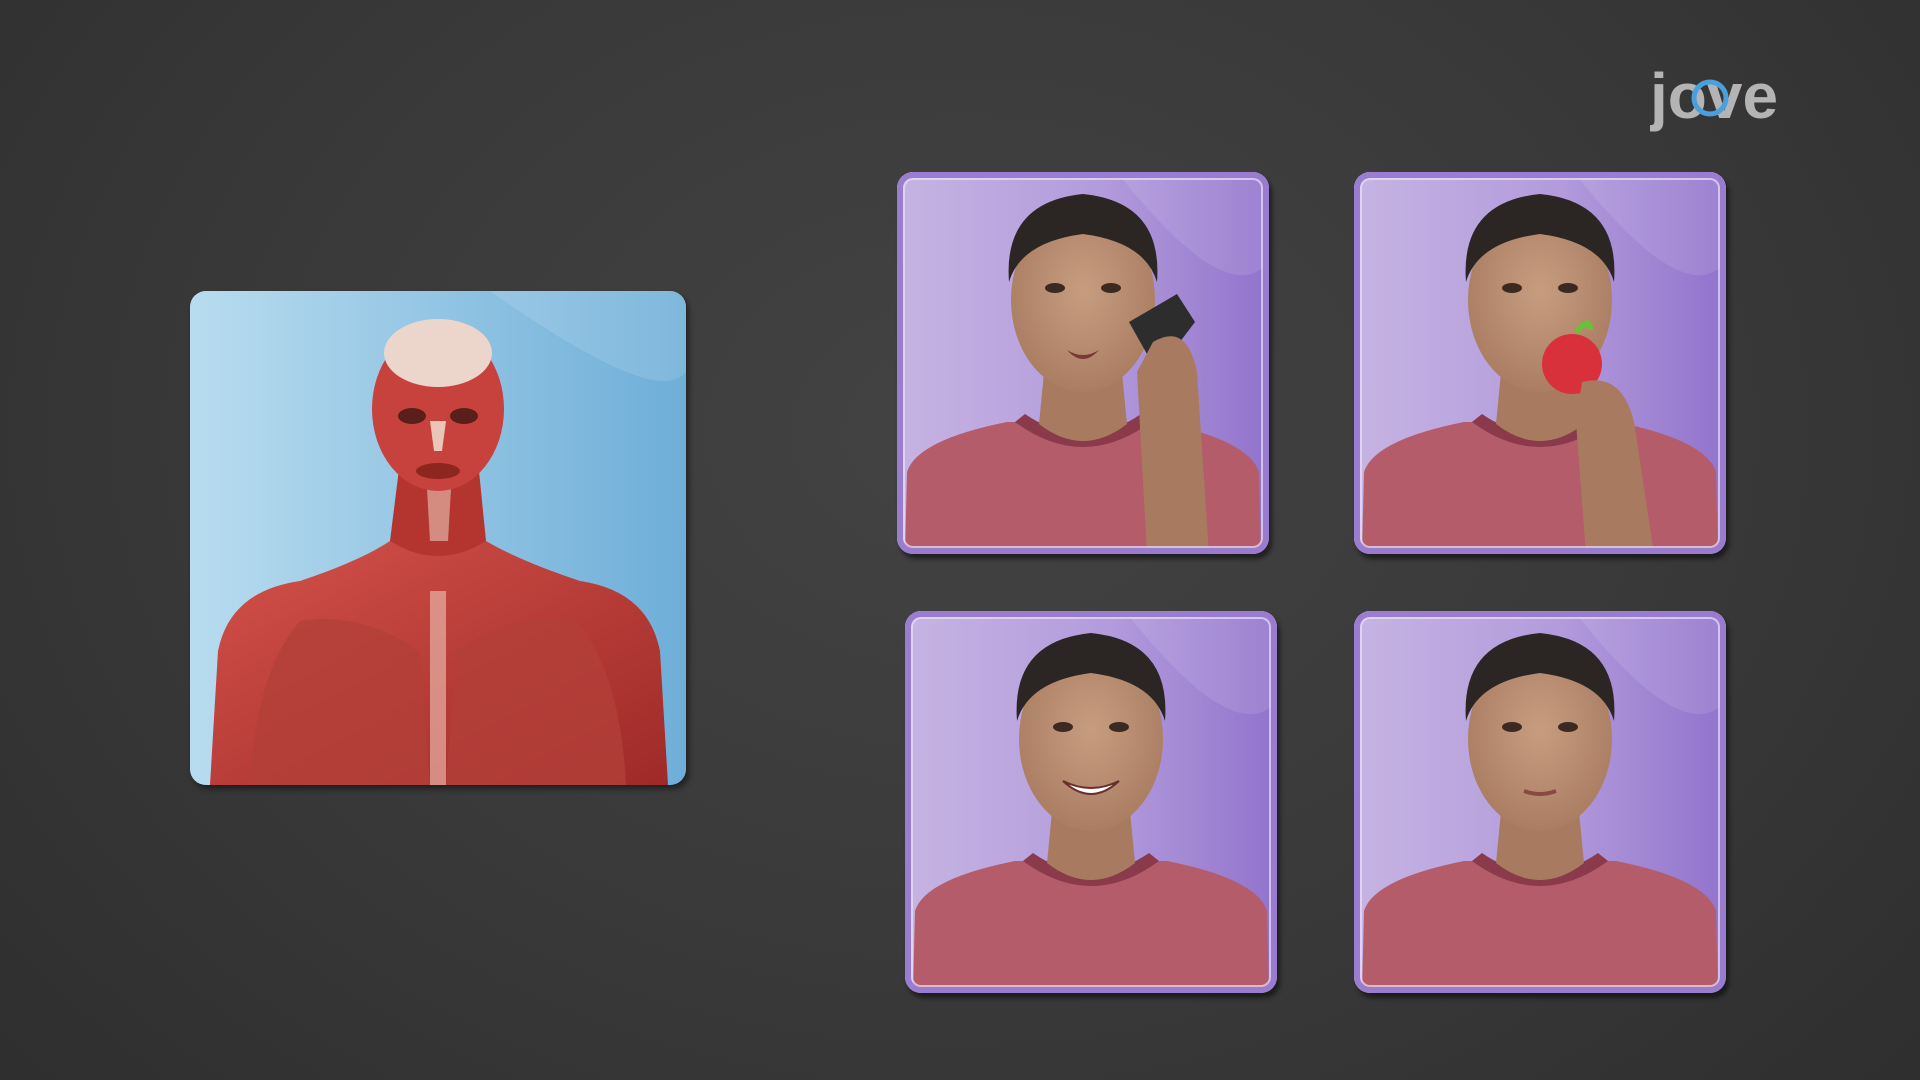  I want to click on man-talking-on-phone, so click(1083, 363).